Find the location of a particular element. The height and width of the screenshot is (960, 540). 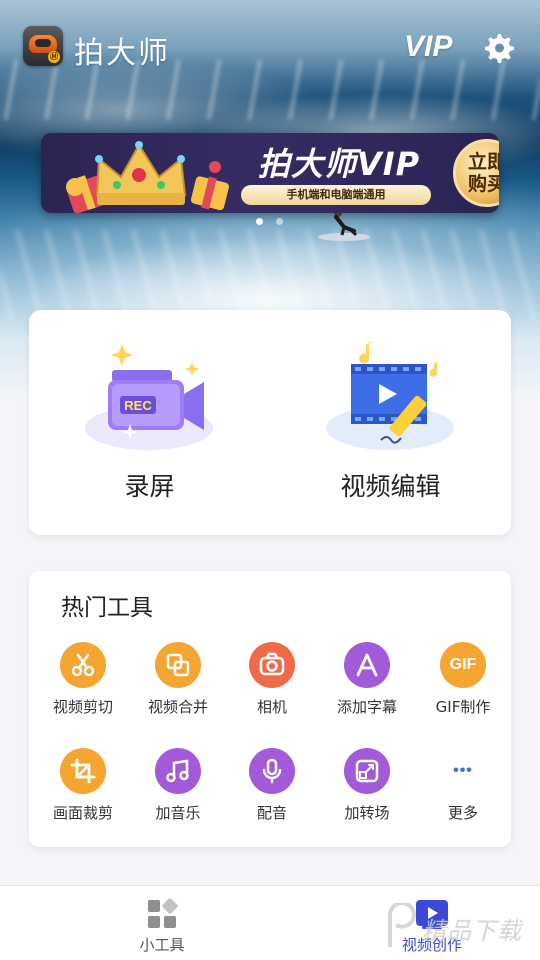

merge-icon is located at coordinates (178, 665).